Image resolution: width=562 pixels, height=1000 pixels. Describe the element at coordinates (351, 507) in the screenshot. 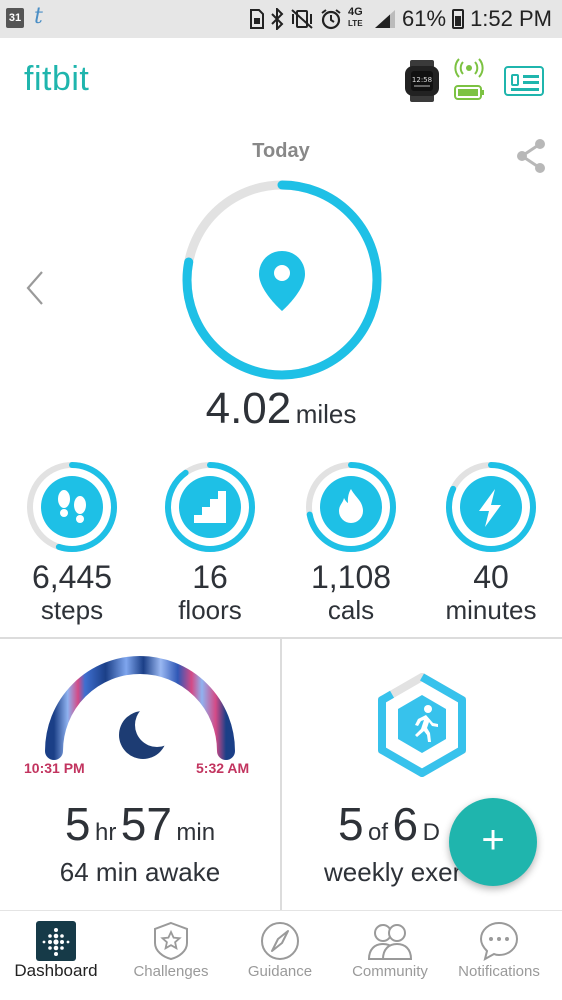

I see `calories-ring` at that location.